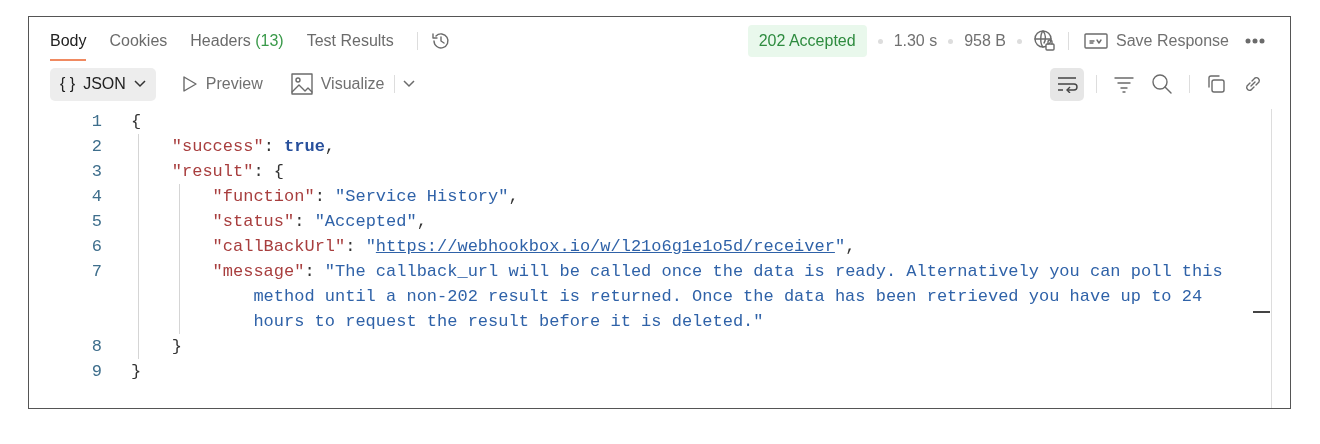 The image size is (1320, 444). Describe the element at coordinates (508, 321) in the screenshot. I see `json-string: hours to request the result before it is deleted."` at that location.